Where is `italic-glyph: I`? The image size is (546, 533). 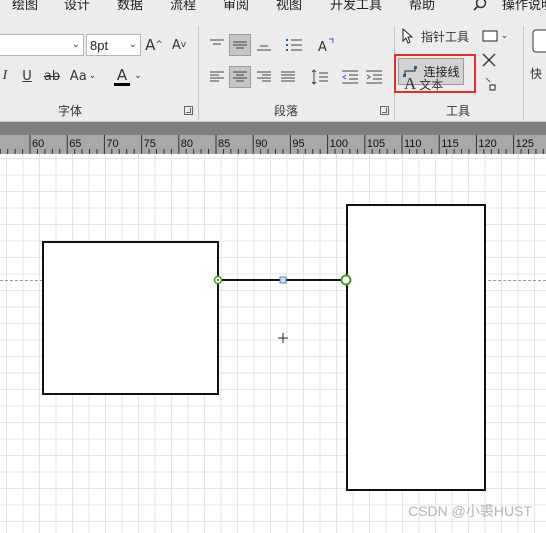
italic-glyph: I is located at coordinates (5, 75).